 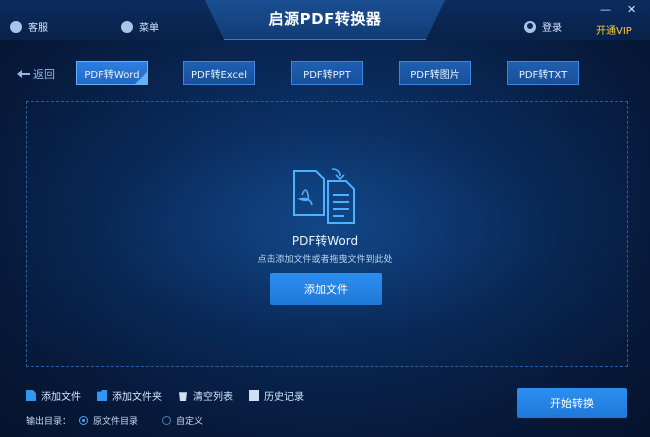 I want to click on add-folder-action-label: 添加文件夹, so click(x=137, y=397).